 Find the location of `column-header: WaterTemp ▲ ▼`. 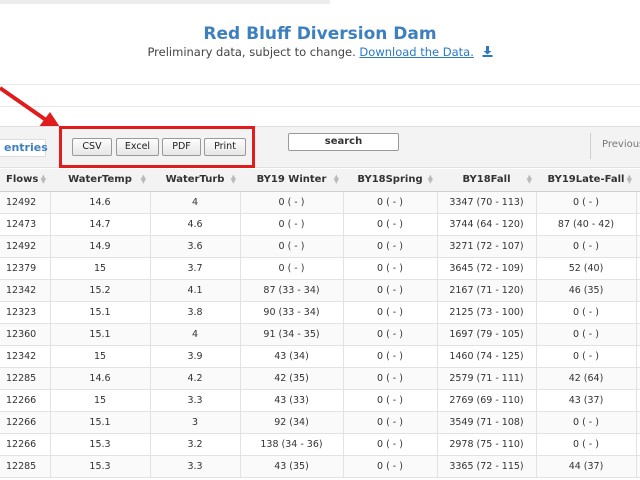

column-header: WaterTemp ▲ ▼ is located at coordinates (100, 180).